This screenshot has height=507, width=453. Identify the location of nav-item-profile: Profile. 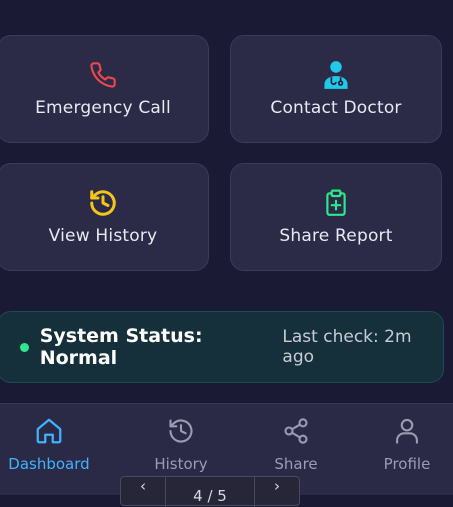
(402, 444).